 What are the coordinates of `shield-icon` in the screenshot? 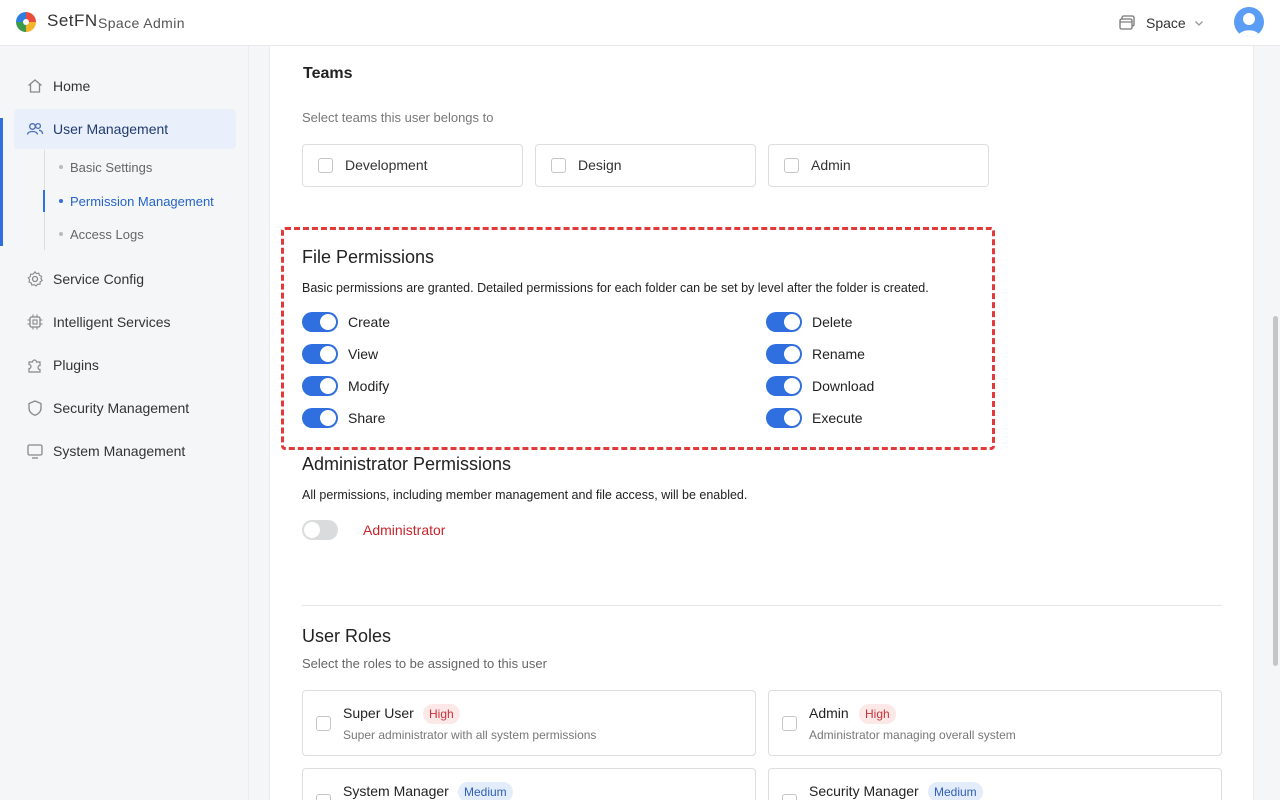 It's located at (35, 408).